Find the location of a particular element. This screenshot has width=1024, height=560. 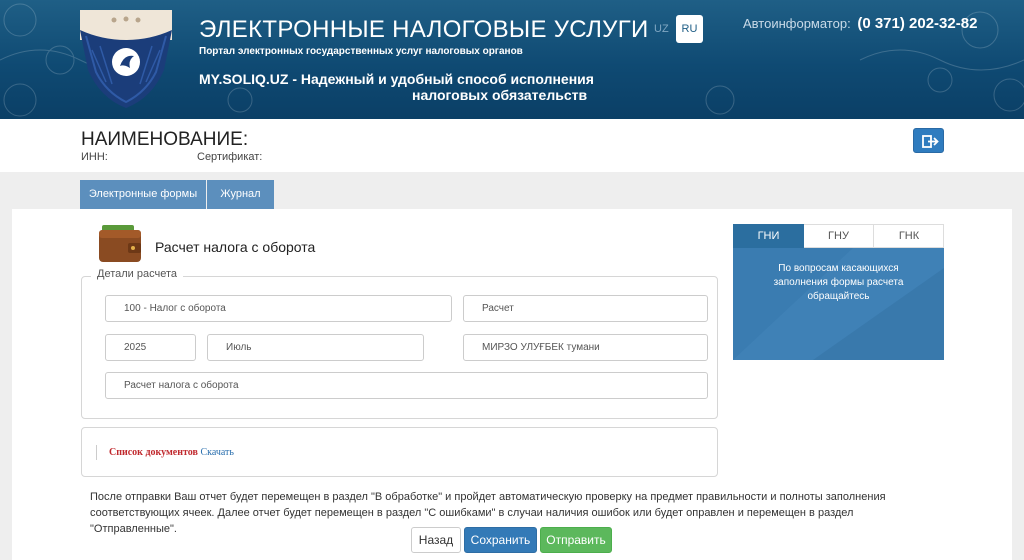

documents-line: Список документов Скачать is located at coordinates (165, 452).